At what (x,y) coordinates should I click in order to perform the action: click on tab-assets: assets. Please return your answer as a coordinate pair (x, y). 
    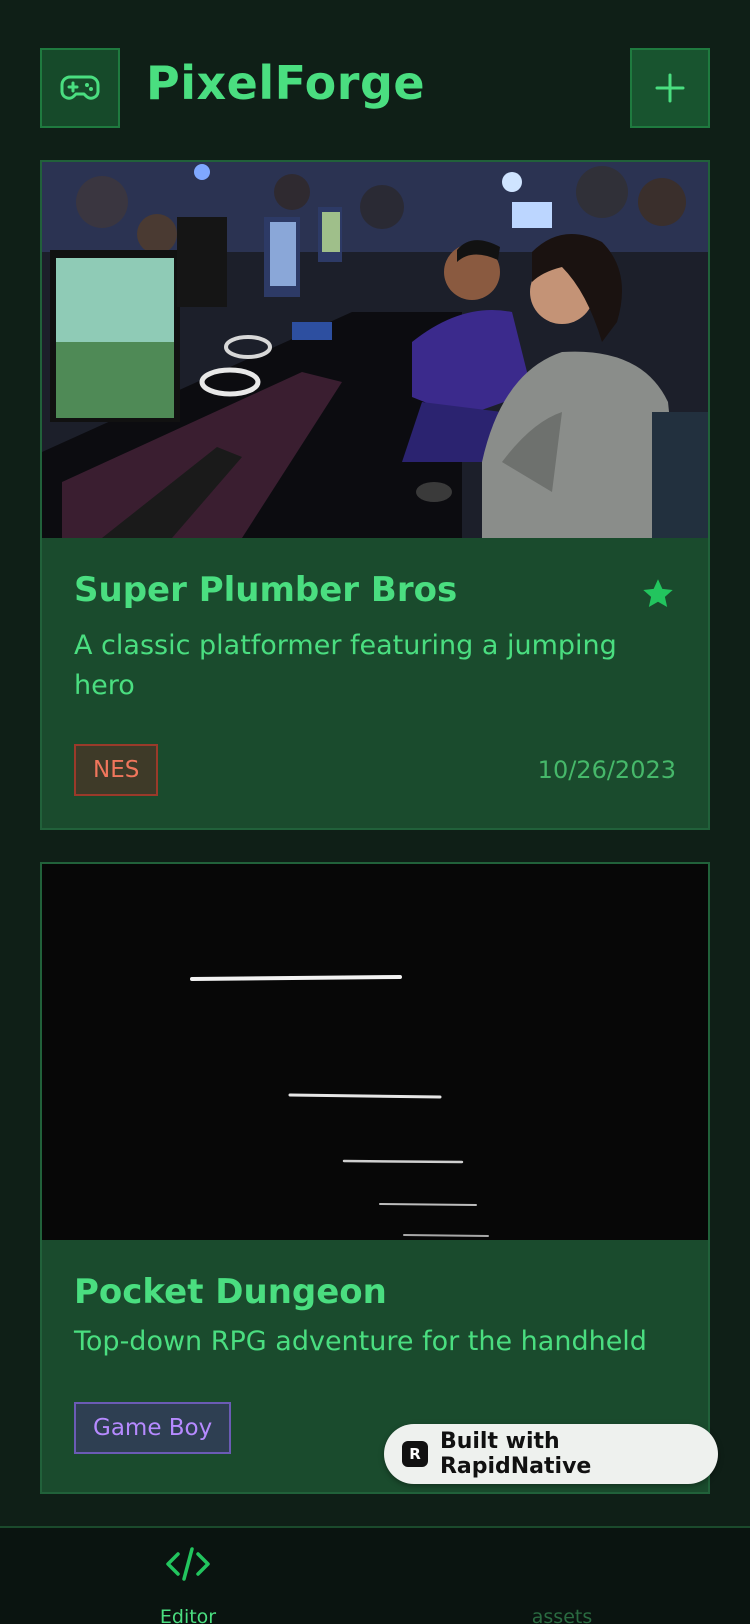
    Looking at the image, I should click on (562, 1576).